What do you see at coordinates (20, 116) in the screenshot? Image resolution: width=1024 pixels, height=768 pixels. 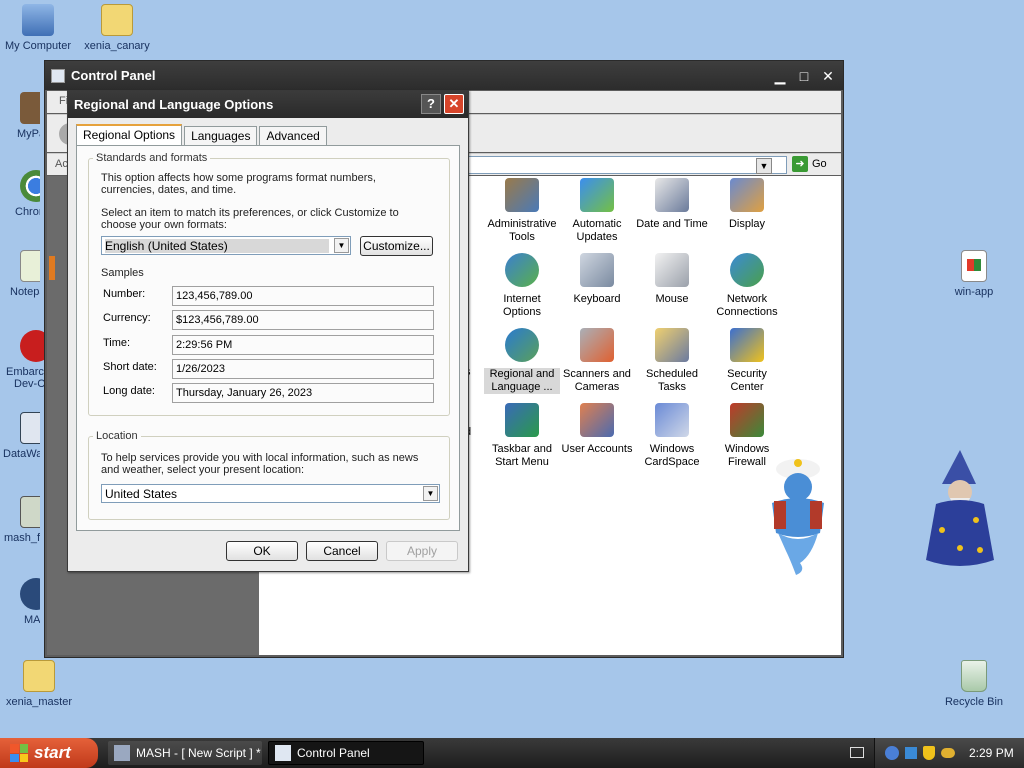 I see `desktop-icon-mypa: MyPa` at bounding box center [20, 116].